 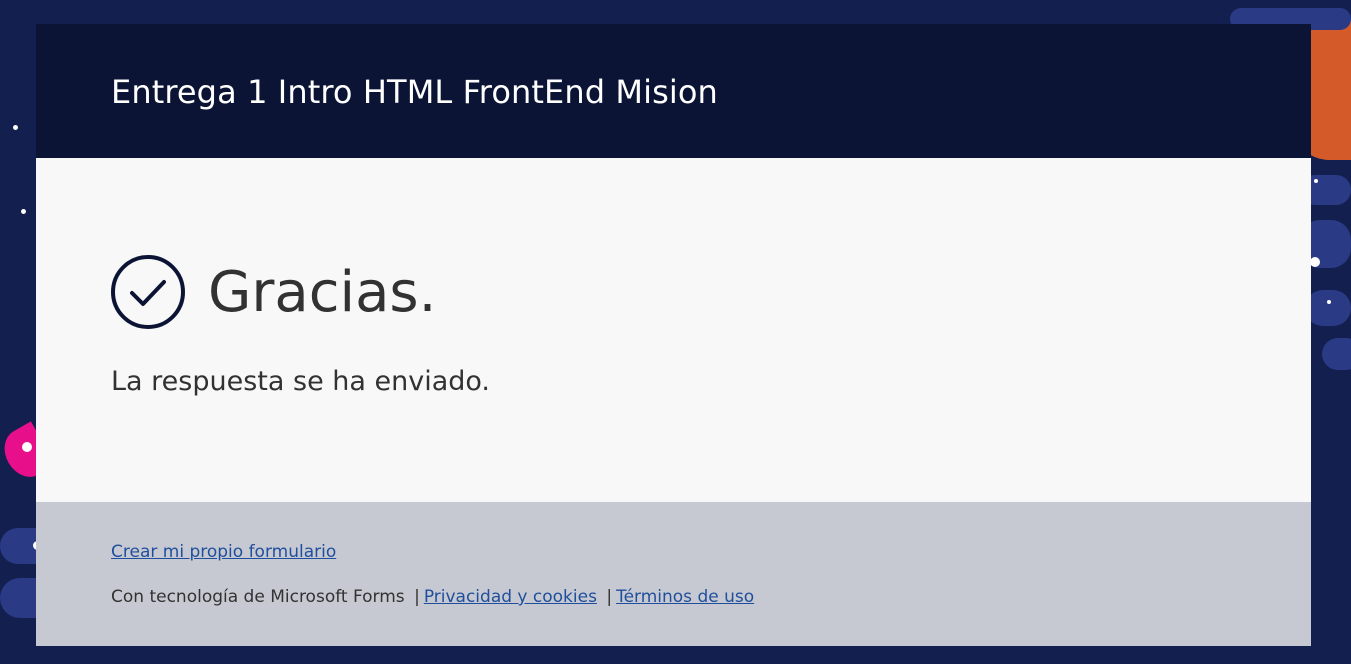 What do you see at coordinates (510, 597) in the screenshot?
I see `privacy-cookies-link: Privacidad y cookies` at bounding box center [510, 597].